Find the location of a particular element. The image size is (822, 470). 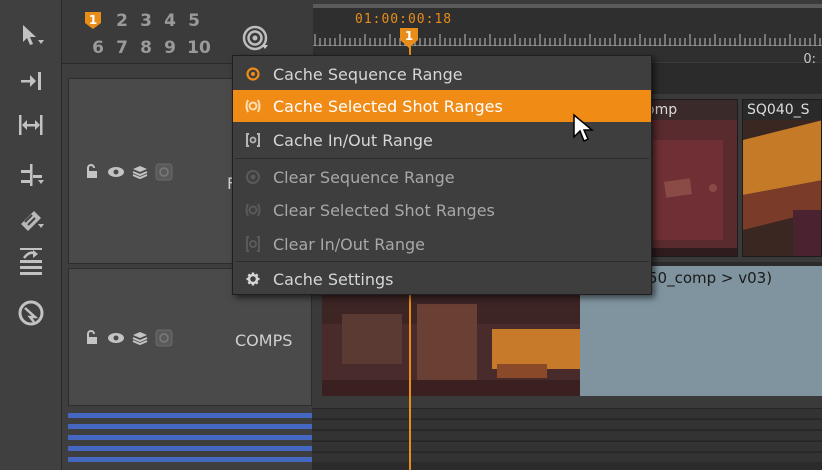

slip-tool-button is located at coordinates (31, 125).